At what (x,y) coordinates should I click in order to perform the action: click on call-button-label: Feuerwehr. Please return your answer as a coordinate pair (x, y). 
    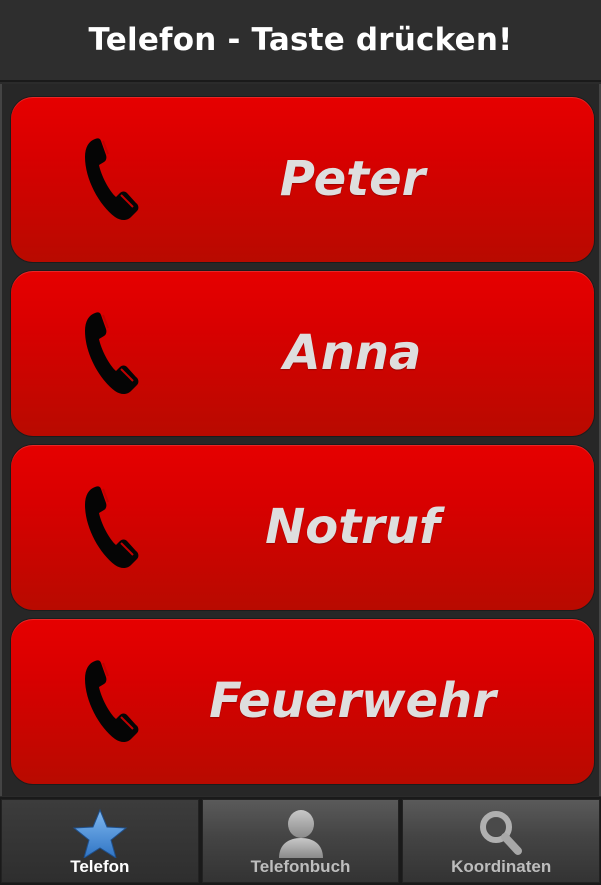
    Looking at the image, I should click on (352, 701).